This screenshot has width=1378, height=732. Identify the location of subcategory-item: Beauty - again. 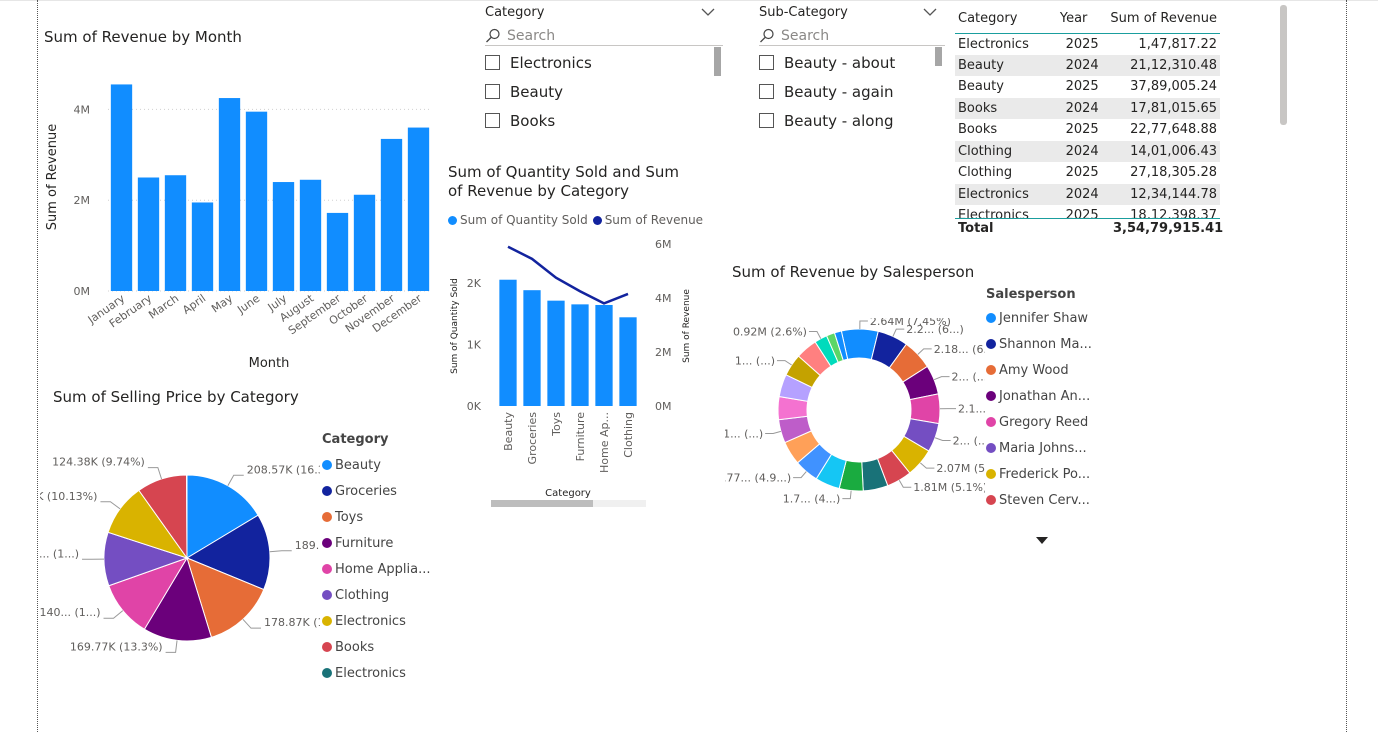
(827, 91).